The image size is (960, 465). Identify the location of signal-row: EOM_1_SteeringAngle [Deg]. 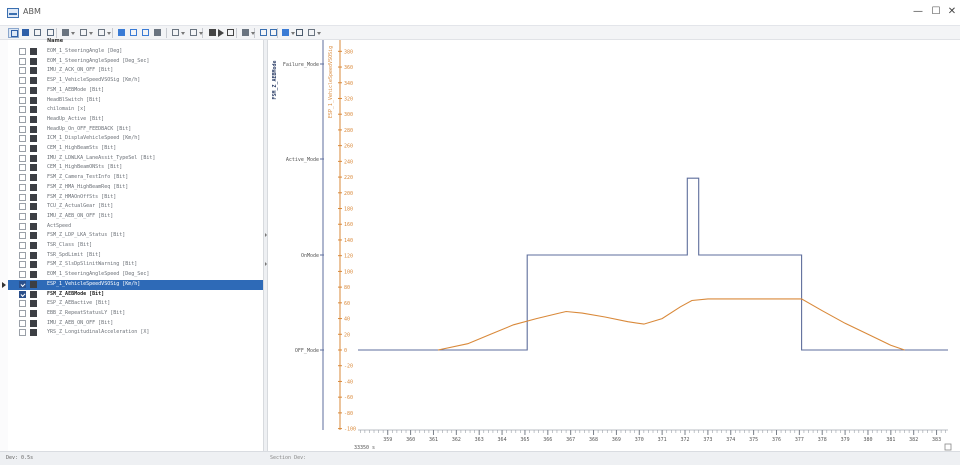
(135, 52).